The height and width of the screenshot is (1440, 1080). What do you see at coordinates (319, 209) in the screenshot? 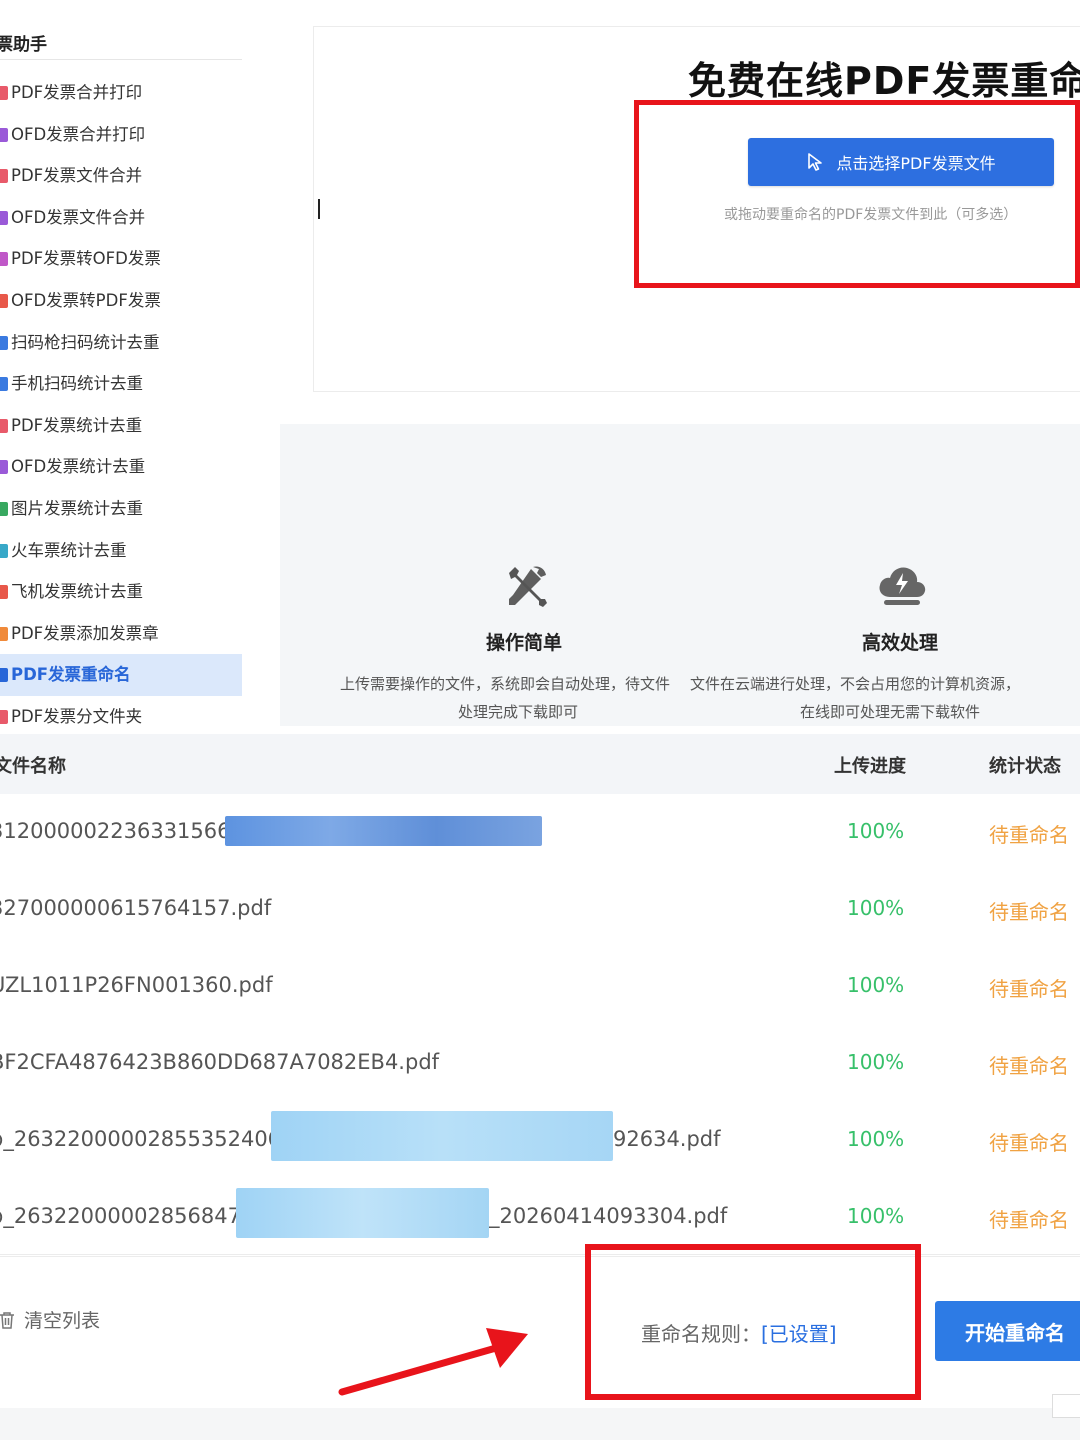
I see `text-cursor` at bounding box center [319, 209].